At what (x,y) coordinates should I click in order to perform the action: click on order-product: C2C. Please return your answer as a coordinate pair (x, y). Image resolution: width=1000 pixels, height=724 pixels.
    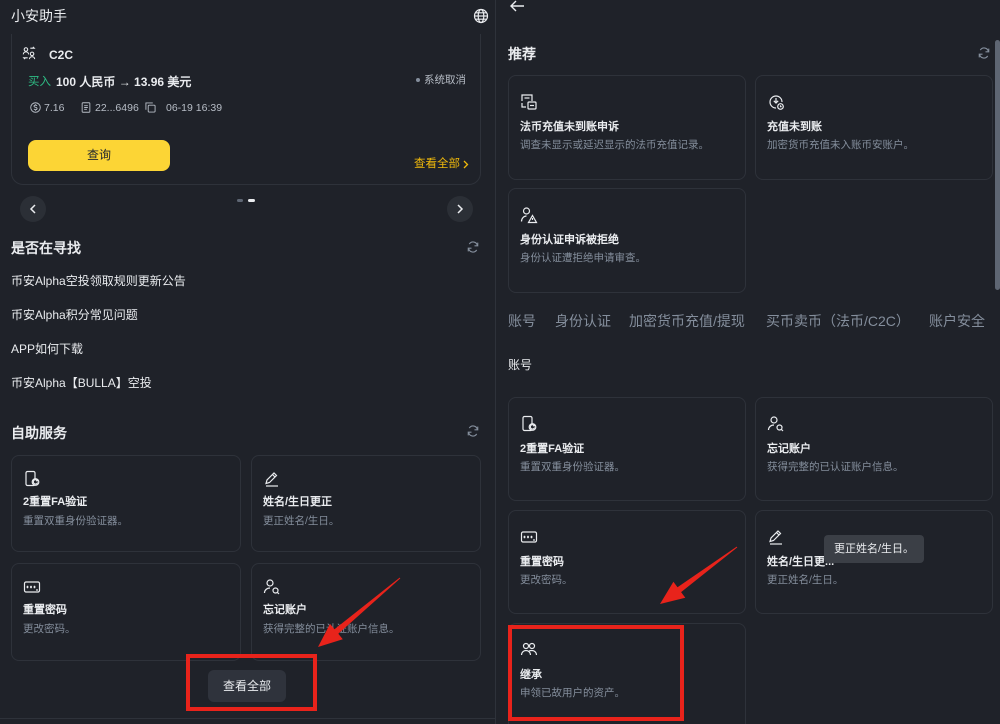
    Looking at the image, I should click on (61, 55).